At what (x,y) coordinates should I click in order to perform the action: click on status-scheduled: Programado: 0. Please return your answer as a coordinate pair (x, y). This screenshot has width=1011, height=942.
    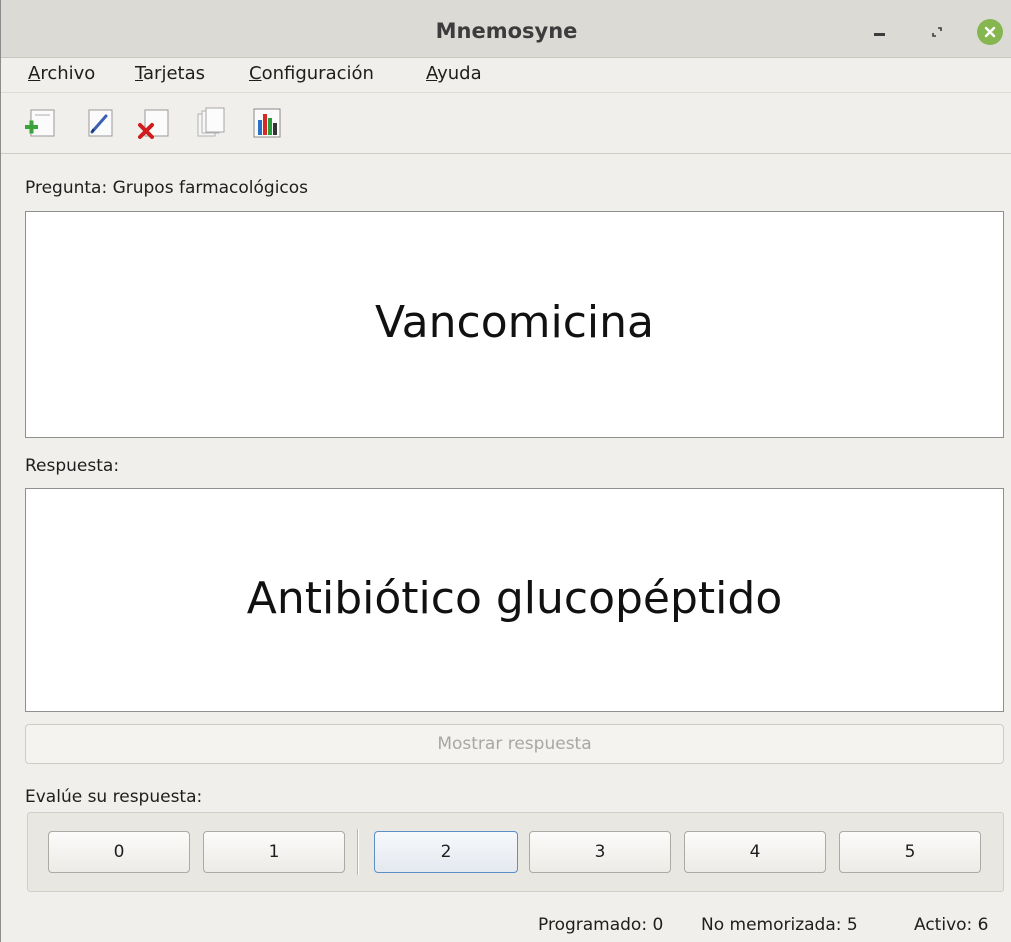
    Looking at the image, I should click on (601, 925).